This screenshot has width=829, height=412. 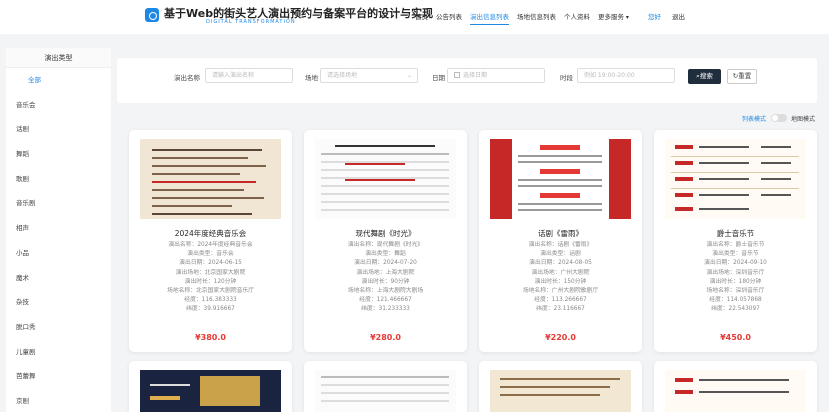 I want to click on chevron-down-icon: ⌄, so click(x=409, y=75).